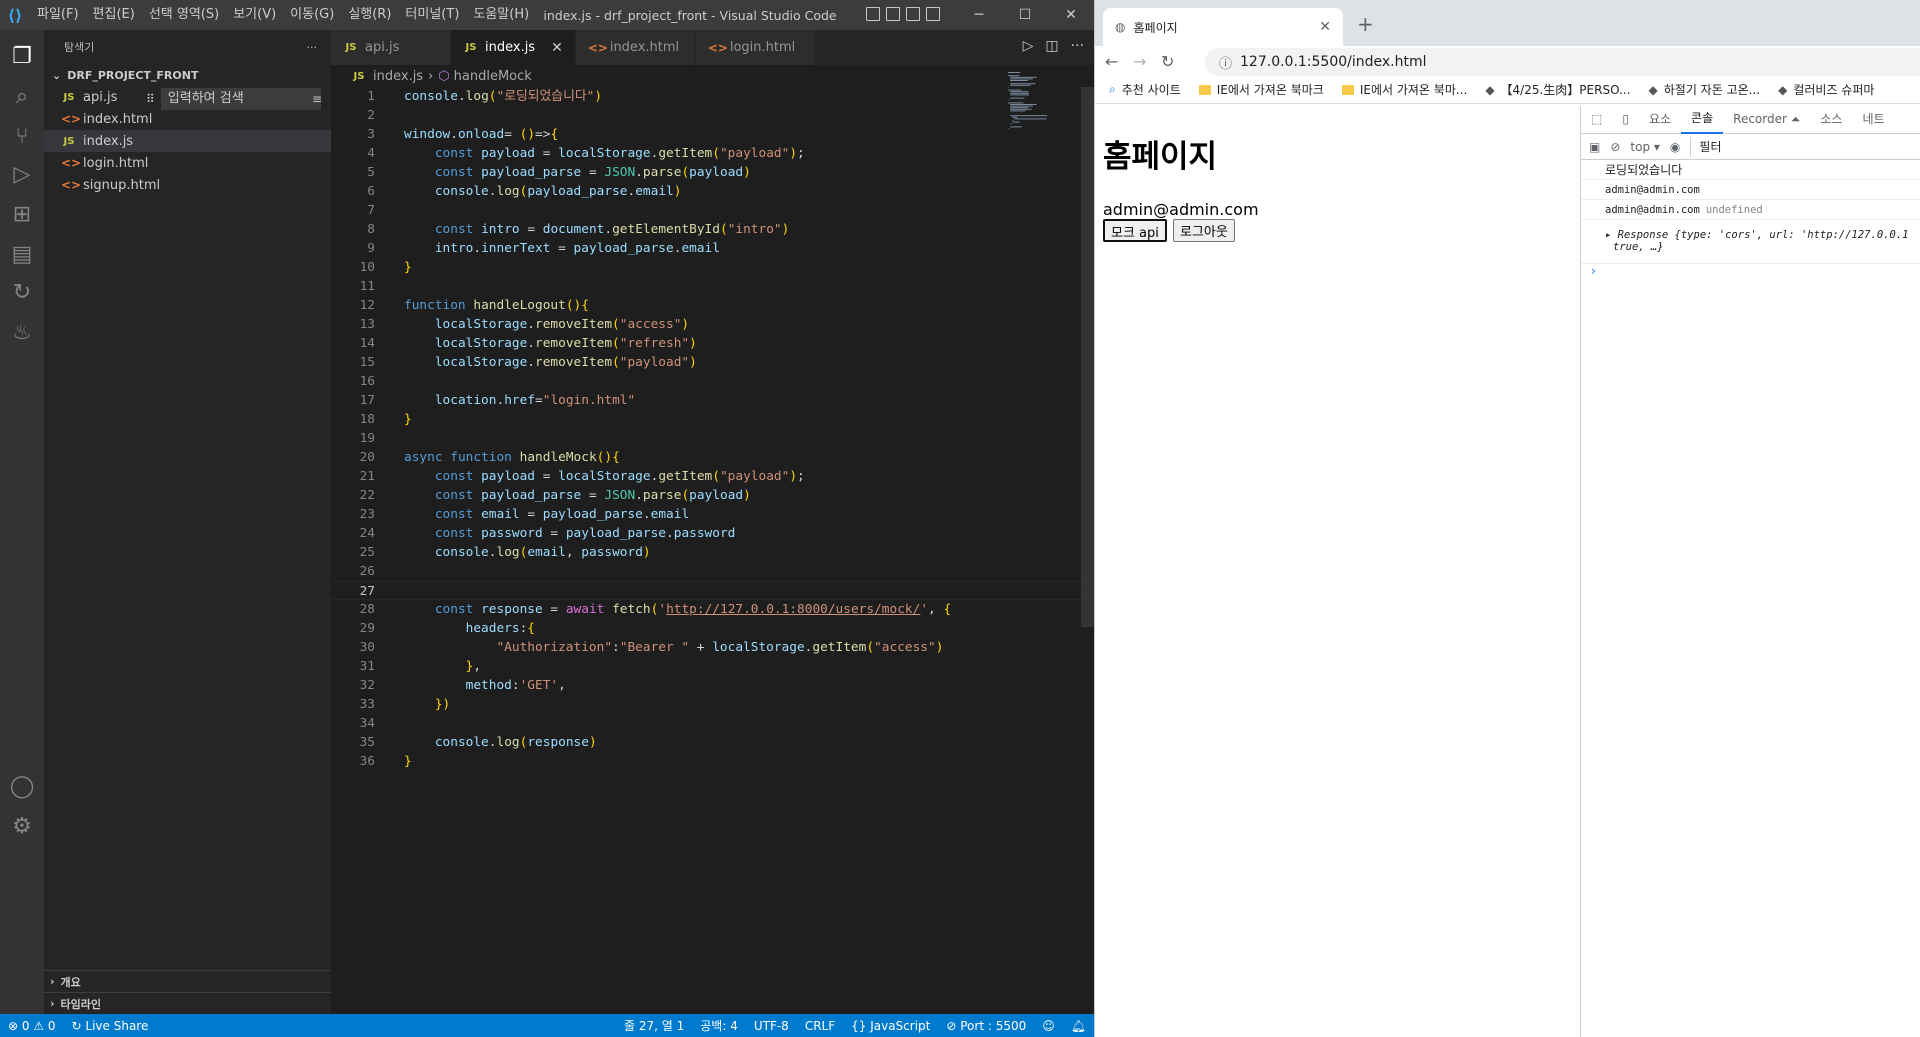 The height and width of the screenshot is (1037, 1920). Describe the element at coordinates (1675, 147) in the screenshot. I see `live-expression-icon: ◉` at that location.